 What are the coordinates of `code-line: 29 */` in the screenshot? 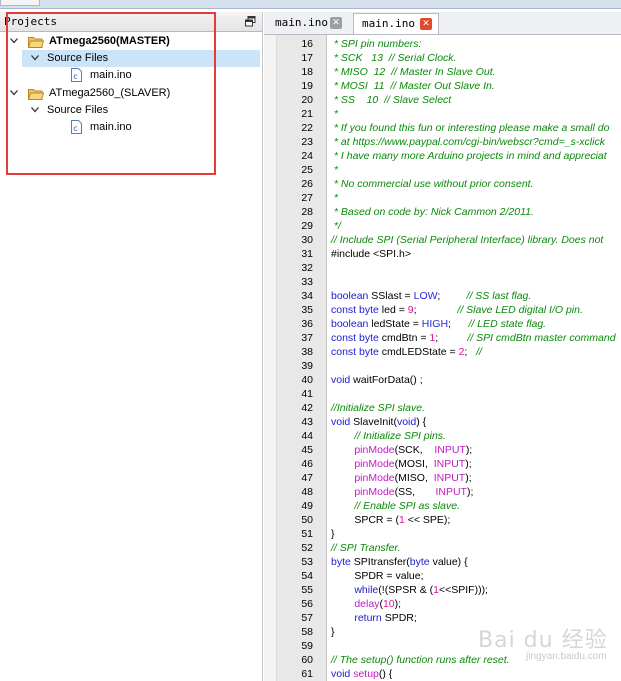 It's located at (442, 226).